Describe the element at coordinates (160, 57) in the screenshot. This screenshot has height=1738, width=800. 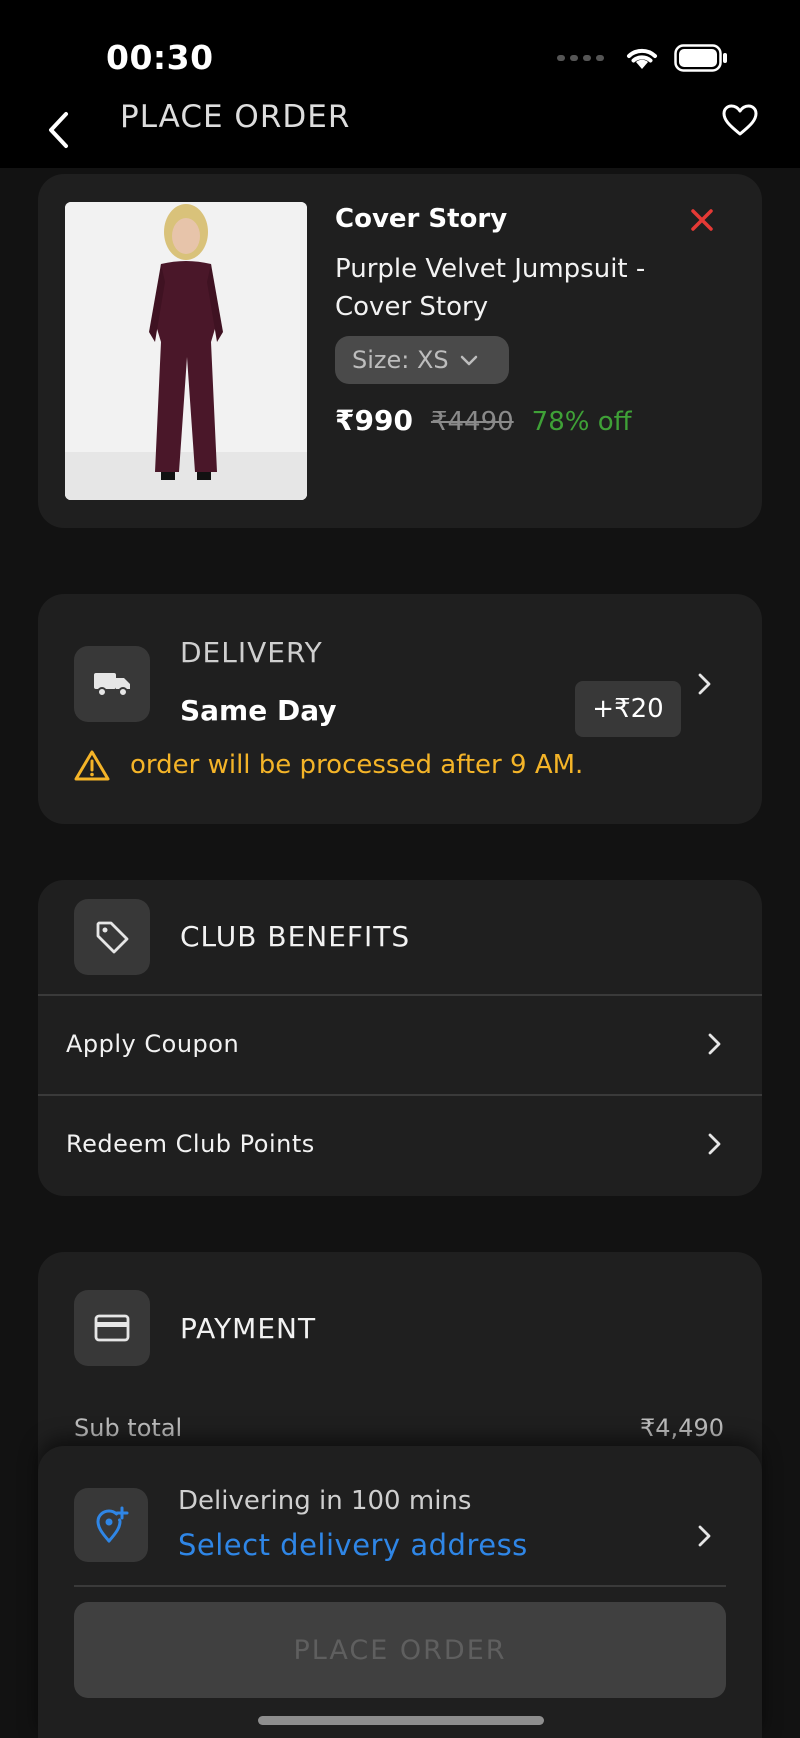
I see `status-time: 00:30` at that location.